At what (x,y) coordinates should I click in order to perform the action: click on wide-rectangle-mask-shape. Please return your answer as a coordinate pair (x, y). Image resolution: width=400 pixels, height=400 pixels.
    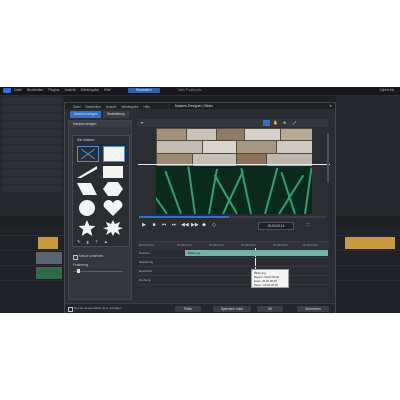
    Looking at the image, I should click on (113, 172).